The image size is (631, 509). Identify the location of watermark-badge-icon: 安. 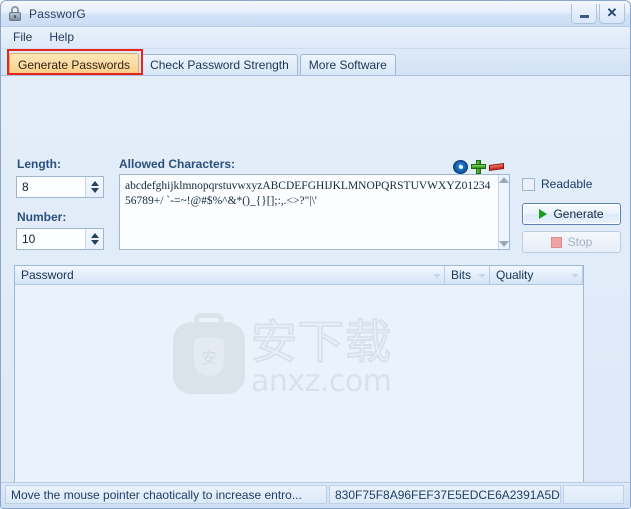
(209, 353).